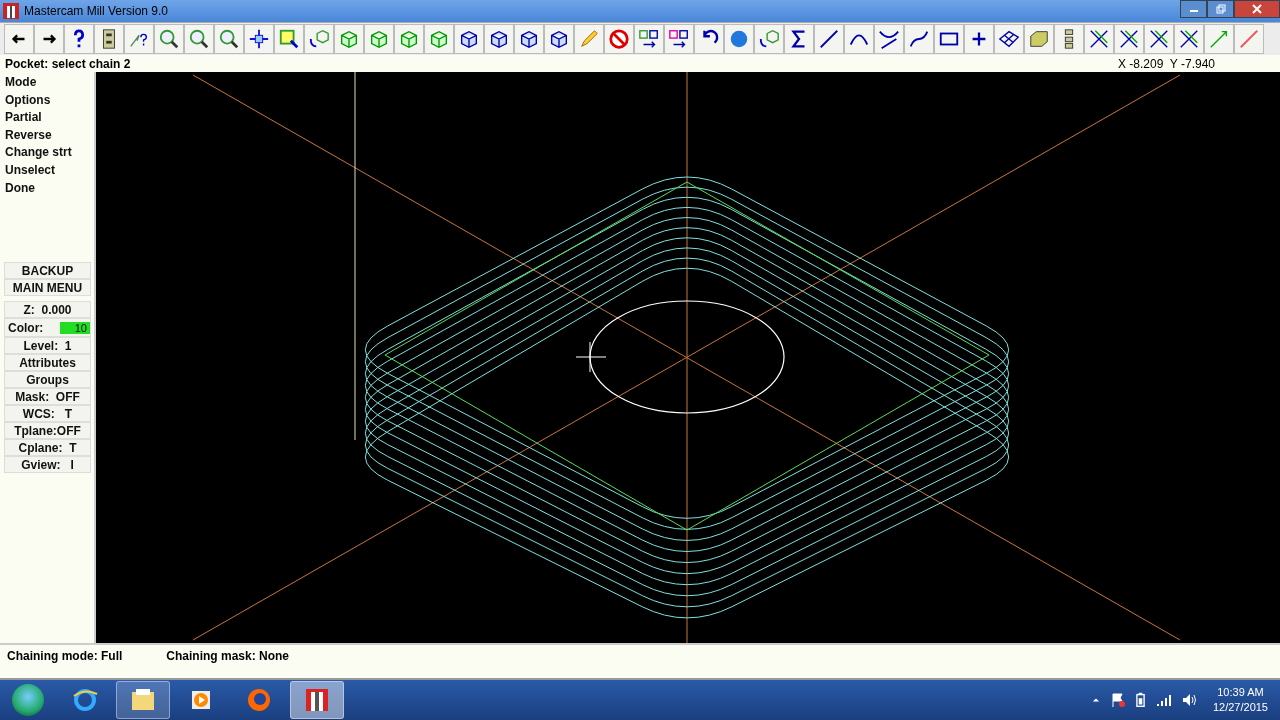  Describe the element at coordinates (47, 464) in the screenshot. I see `setting-button: Gview: I` at that location.